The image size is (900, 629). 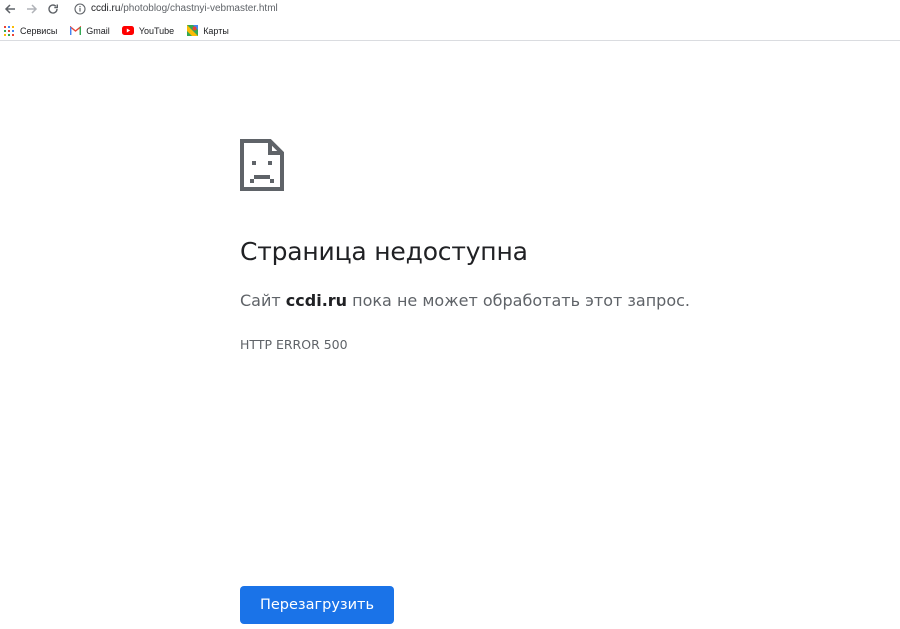 What do you see at coordinates (127, 31) in the screenshot?
I see `youtube-icon` at bounding box center [127, 31].